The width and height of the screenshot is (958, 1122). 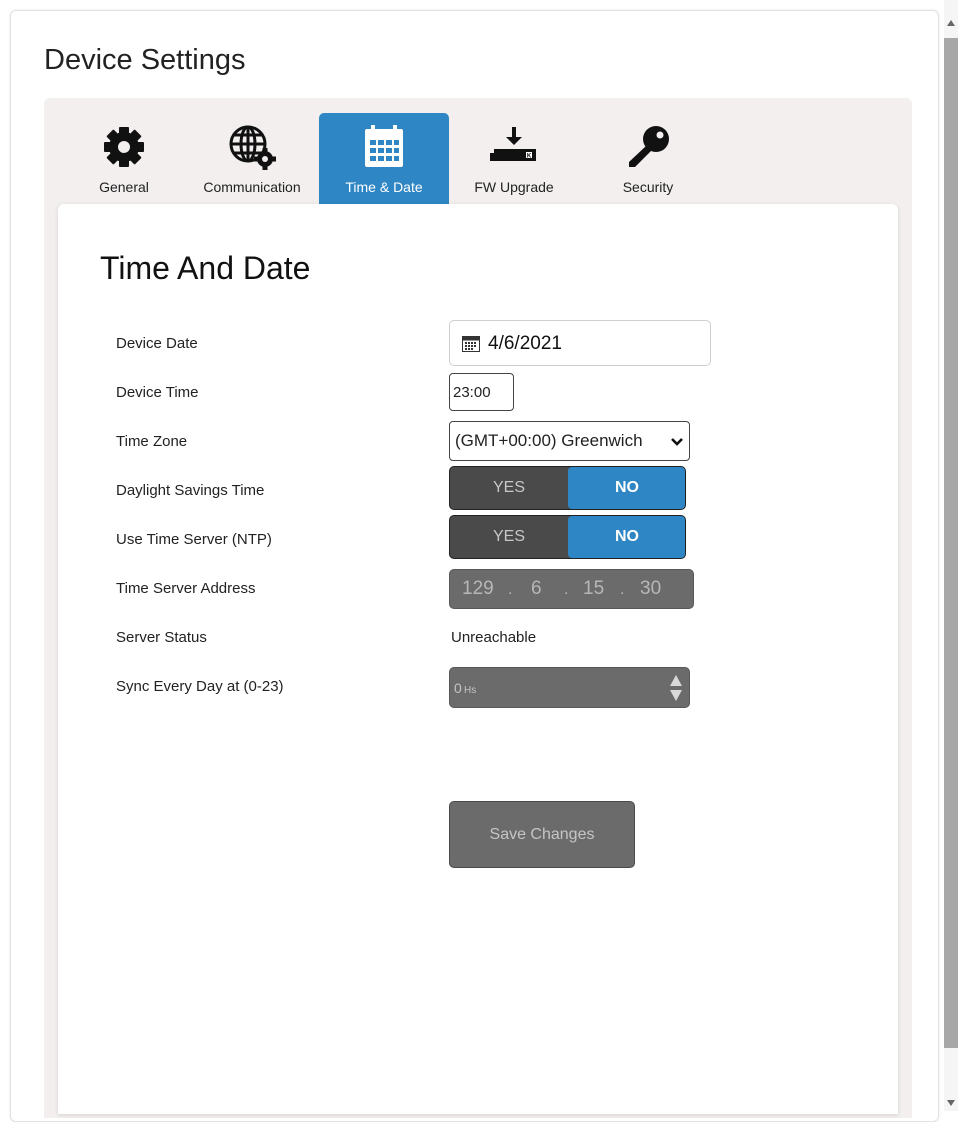 I want to click on tab-time-date: Time & Date, so click(x=384, y=159).